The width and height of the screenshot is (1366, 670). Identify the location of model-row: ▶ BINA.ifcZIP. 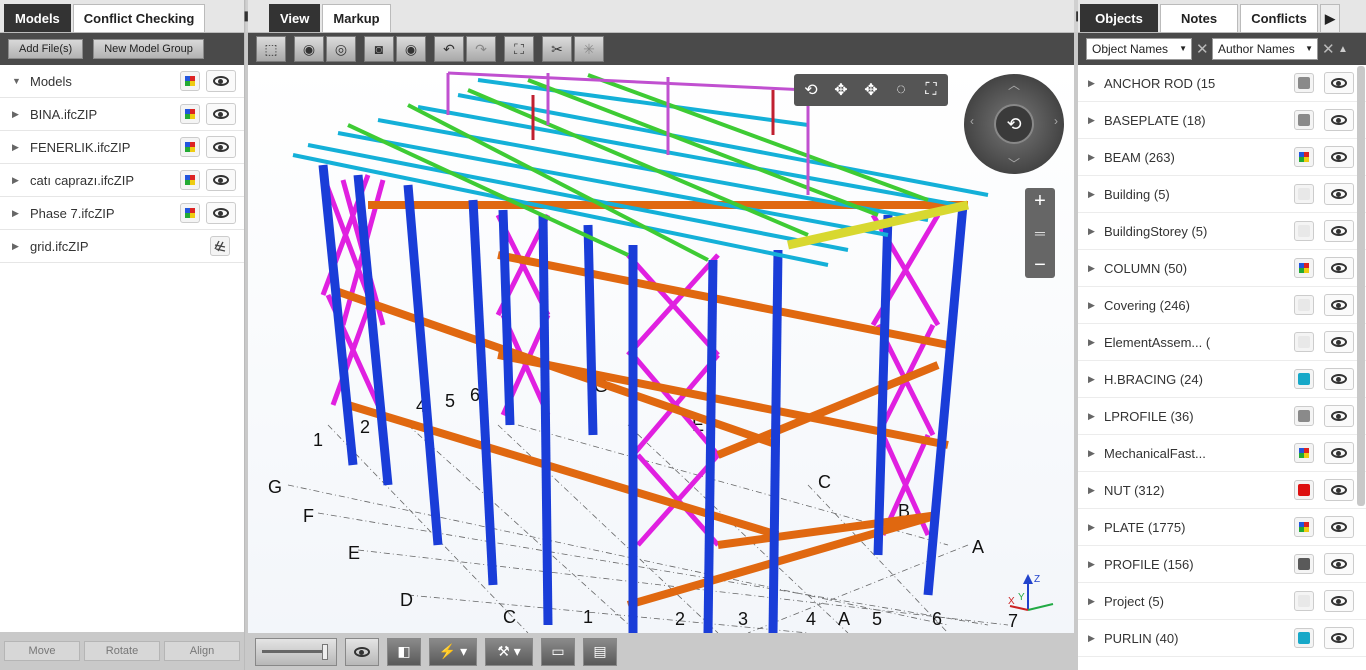
(122, 114).